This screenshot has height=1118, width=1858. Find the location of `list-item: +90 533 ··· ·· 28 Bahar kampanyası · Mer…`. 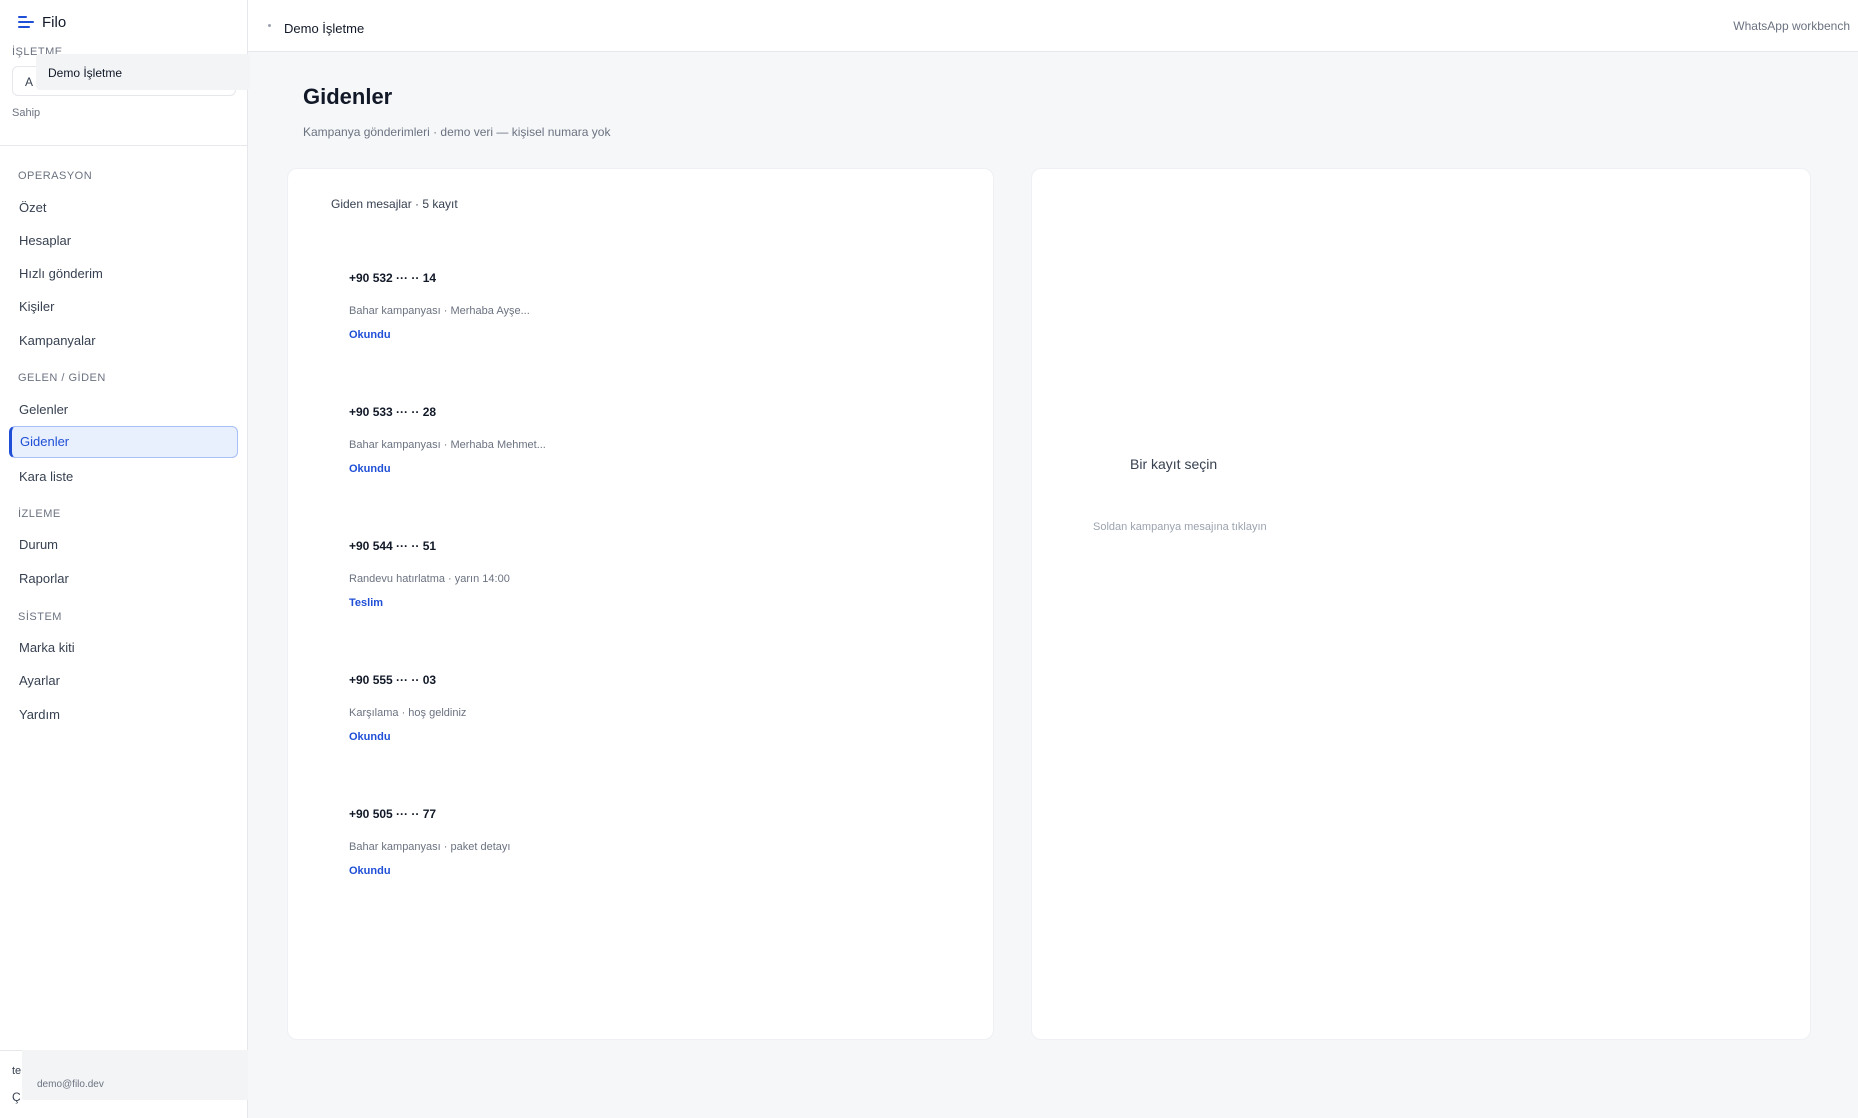

list-item: +90 533 ··· ·· 28 Bahar kampanyası · Mer… is located at coordinates (599, 440).